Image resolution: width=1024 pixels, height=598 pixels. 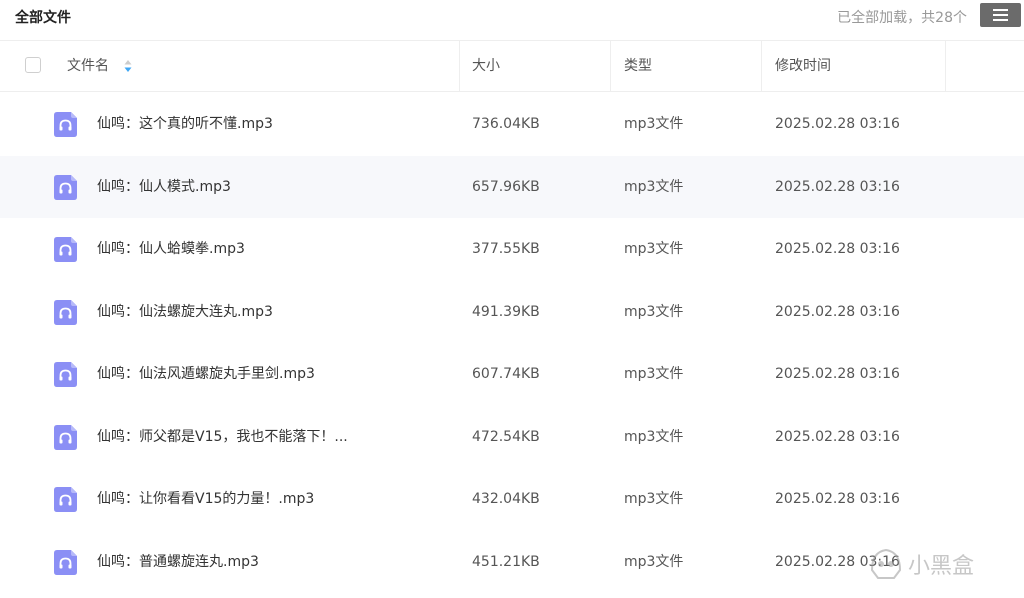 What do you see at coordinates (43, 18) in the screenshot?
I see `page-title: 全部文件` at bounding box center [43, 18].